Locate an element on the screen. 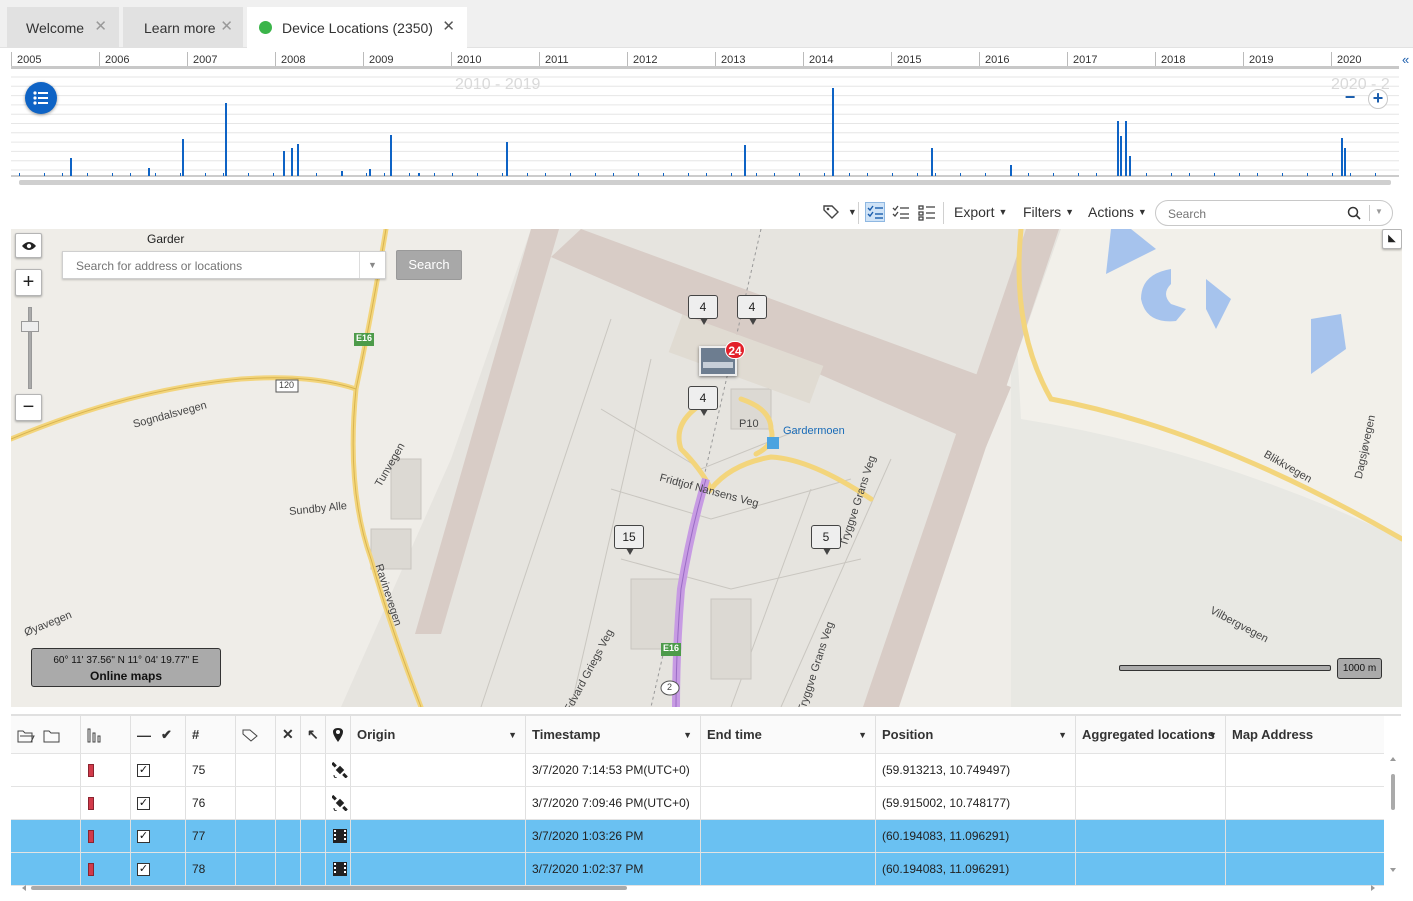 Image resolution: width=1413 pixels, height=901 pixels. location-cluster: 5 is located at coordinates (826, 540).